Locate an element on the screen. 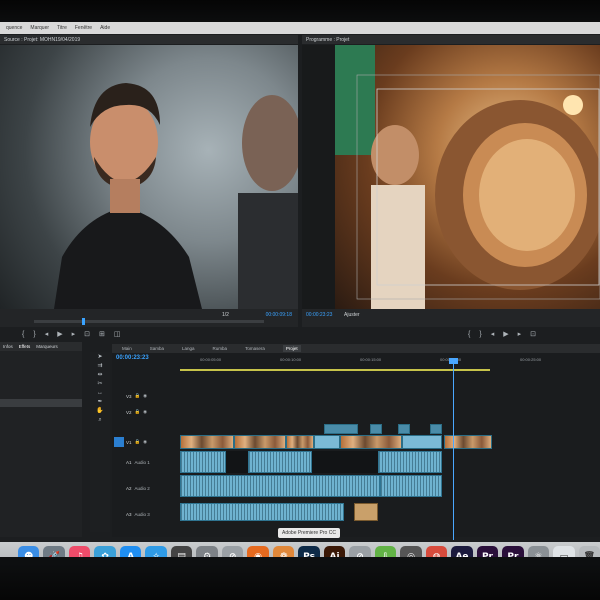 The height and width of the screenshot is (600, 600). tab-info: Infos is located at coordinates (8, 346).